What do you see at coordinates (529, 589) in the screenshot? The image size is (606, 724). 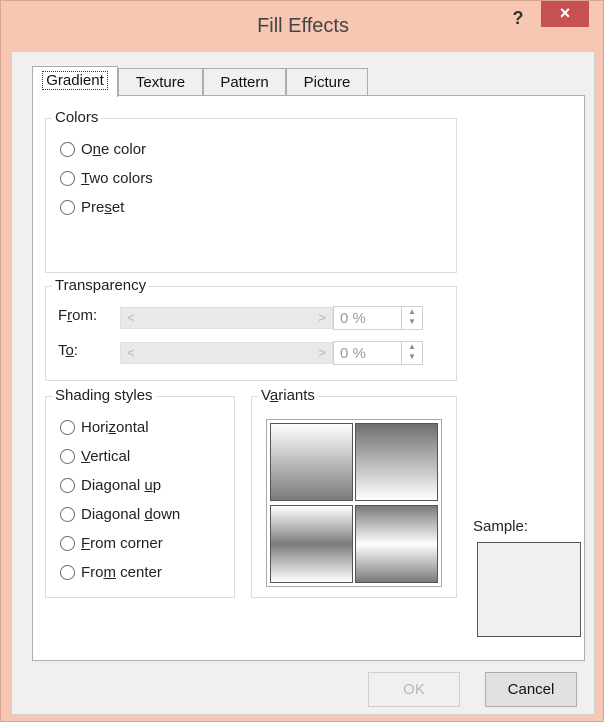 I see `sample-preview` at bounding box center [529, 589].